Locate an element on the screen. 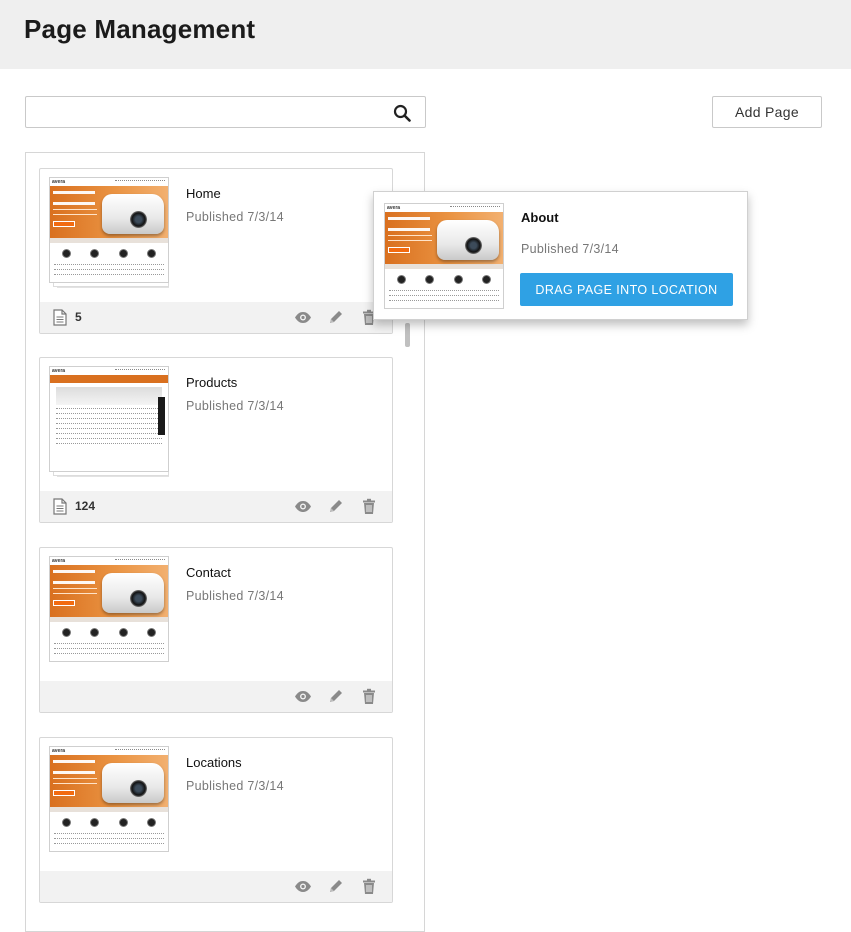 The image size is (851, 932). subpage-count: 124 is located at coordinates (85, 506).